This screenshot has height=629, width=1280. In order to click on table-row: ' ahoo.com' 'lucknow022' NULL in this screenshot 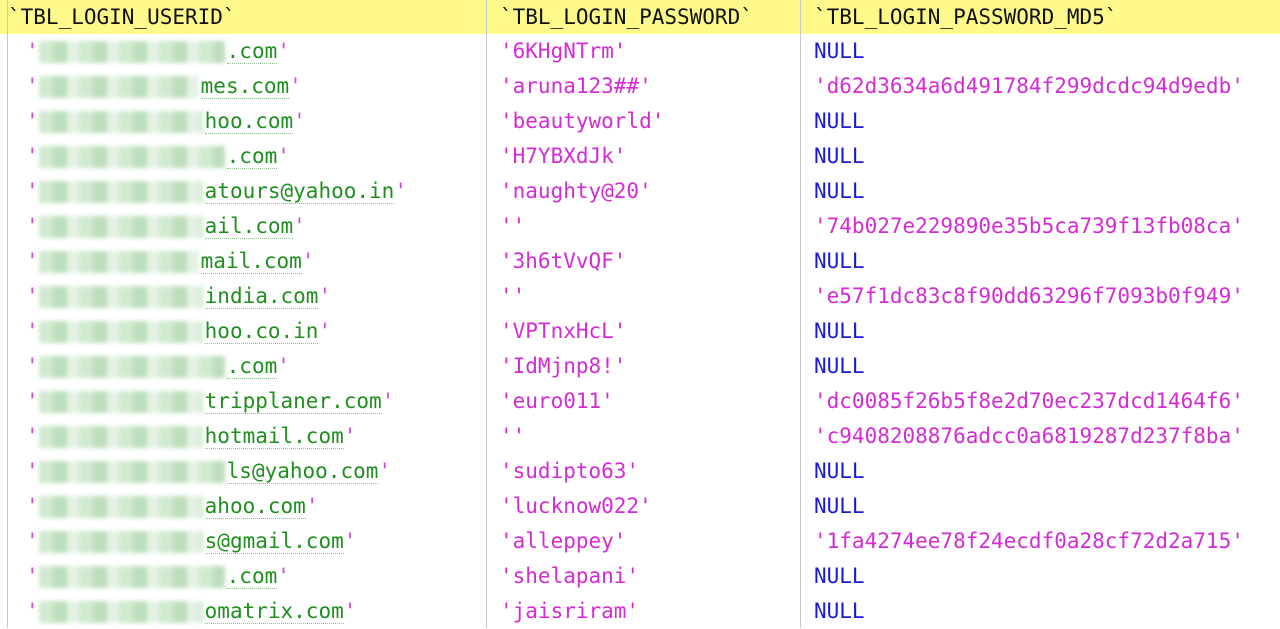, I will do `click(640, 506)`.